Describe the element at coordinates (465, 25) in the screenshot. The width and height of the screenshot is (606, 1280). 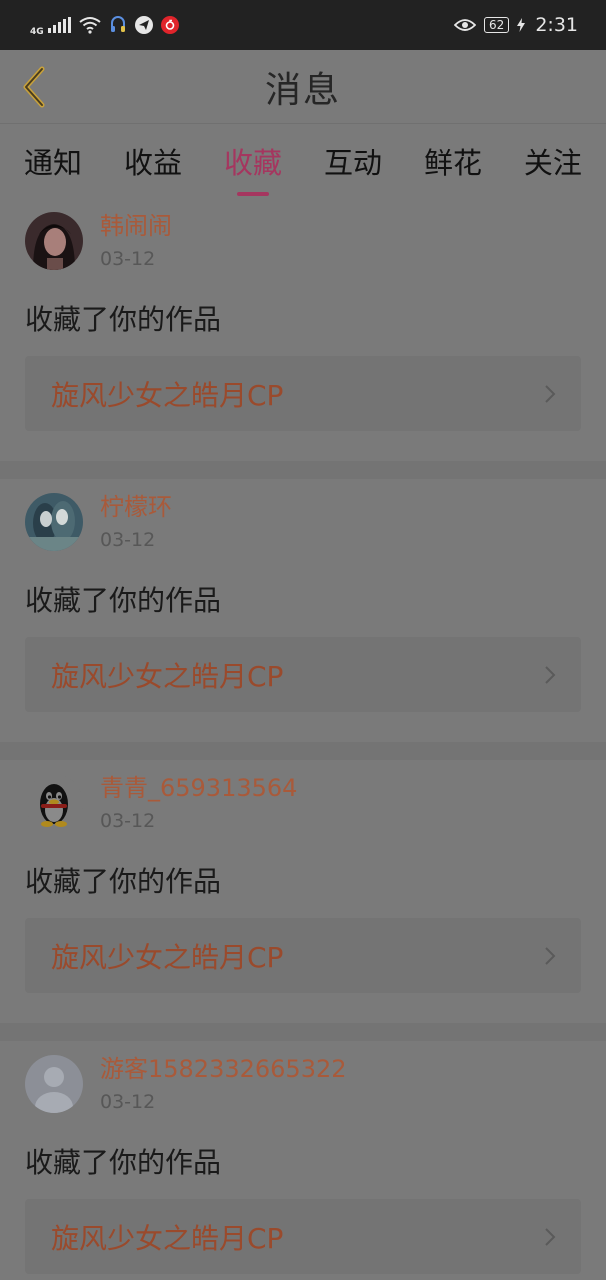
I see `eye-icon` at that location.